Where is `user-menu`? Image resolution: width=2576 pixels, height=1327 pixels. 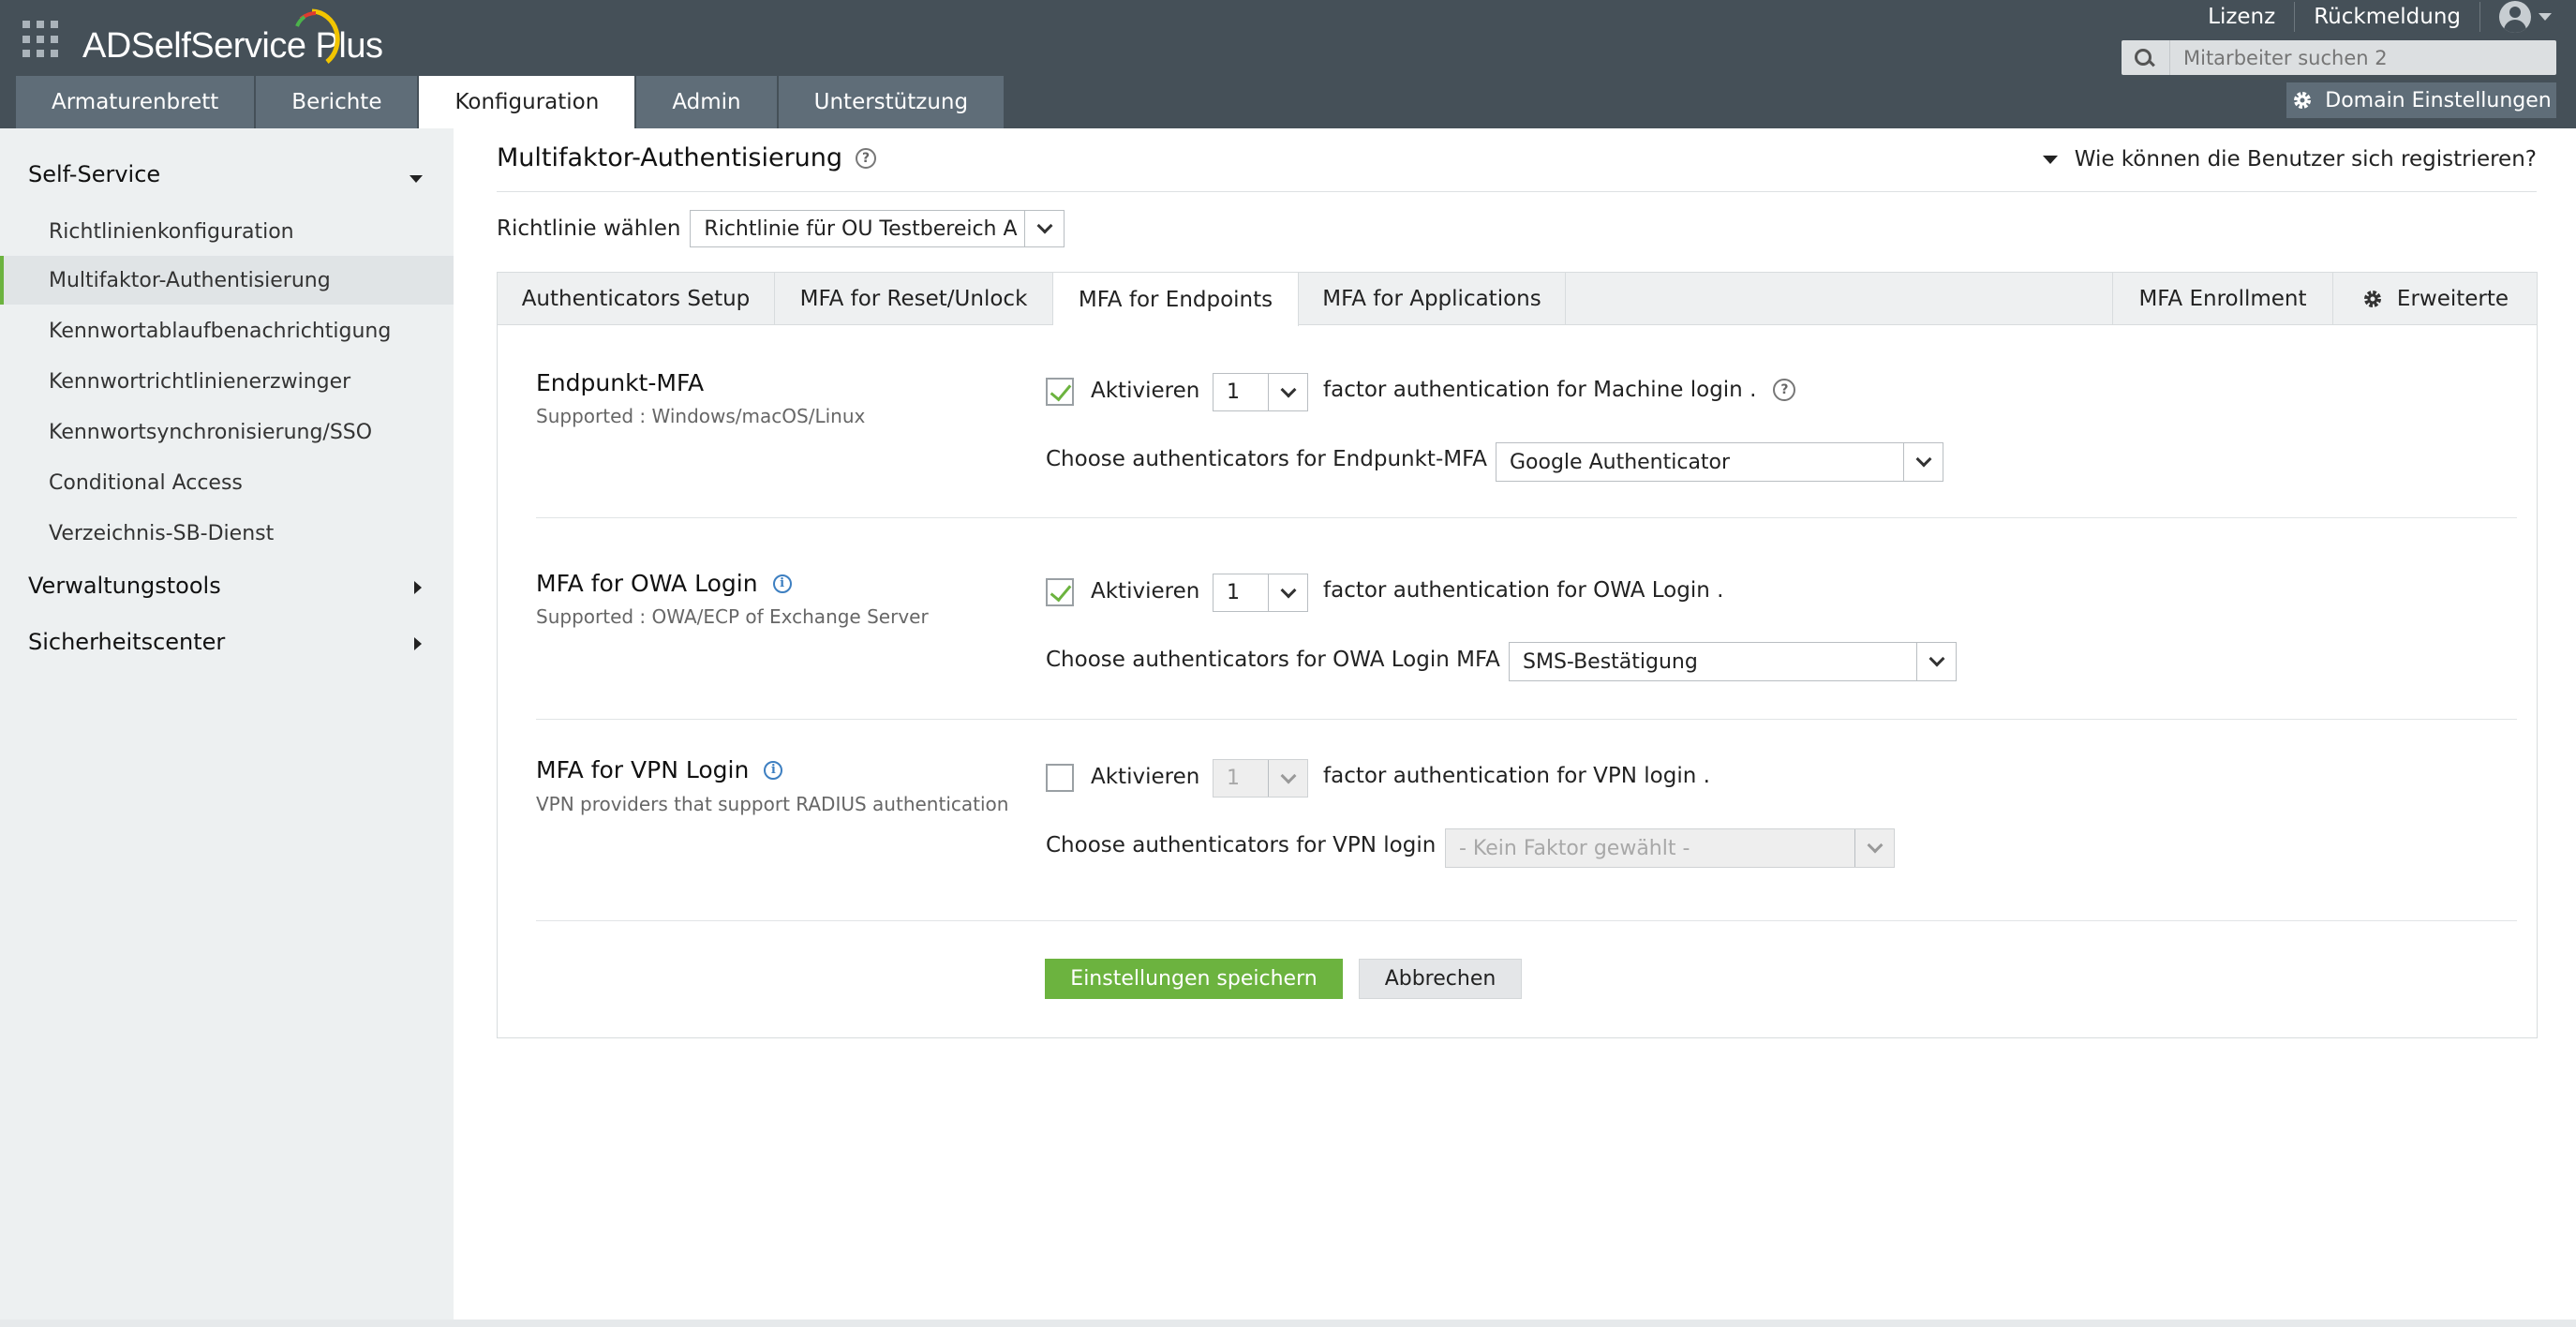
user-menu is located at coordinates (2515, 17).